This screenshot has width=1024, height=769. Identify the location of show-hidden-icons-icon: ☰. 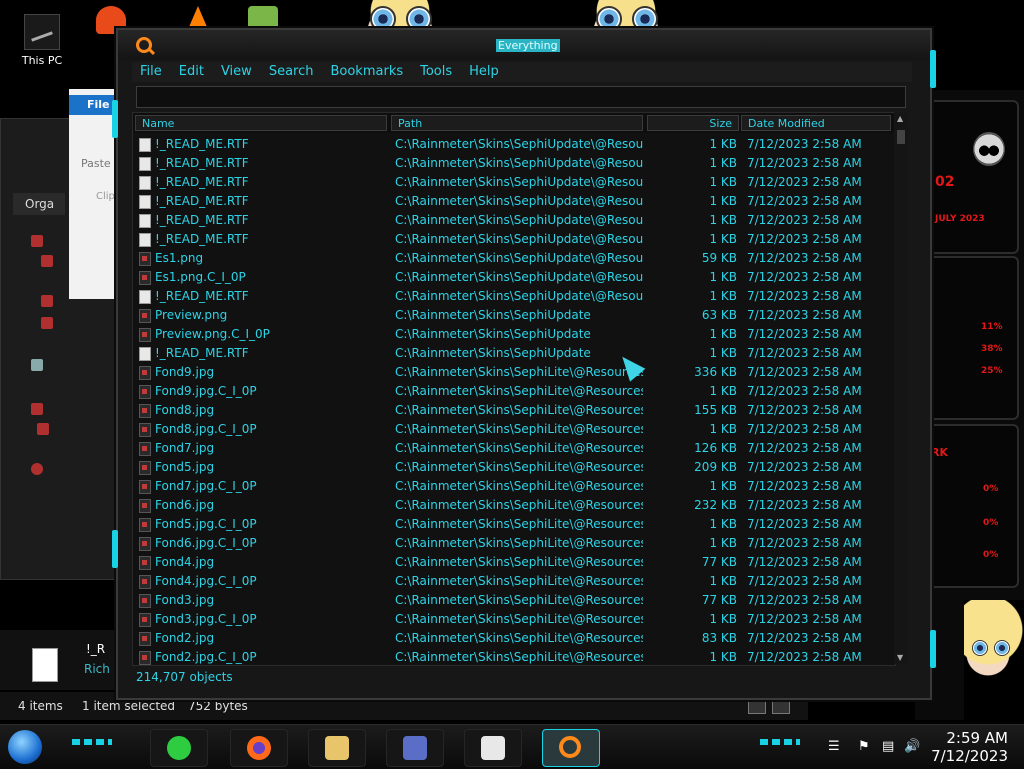
(834, 746).